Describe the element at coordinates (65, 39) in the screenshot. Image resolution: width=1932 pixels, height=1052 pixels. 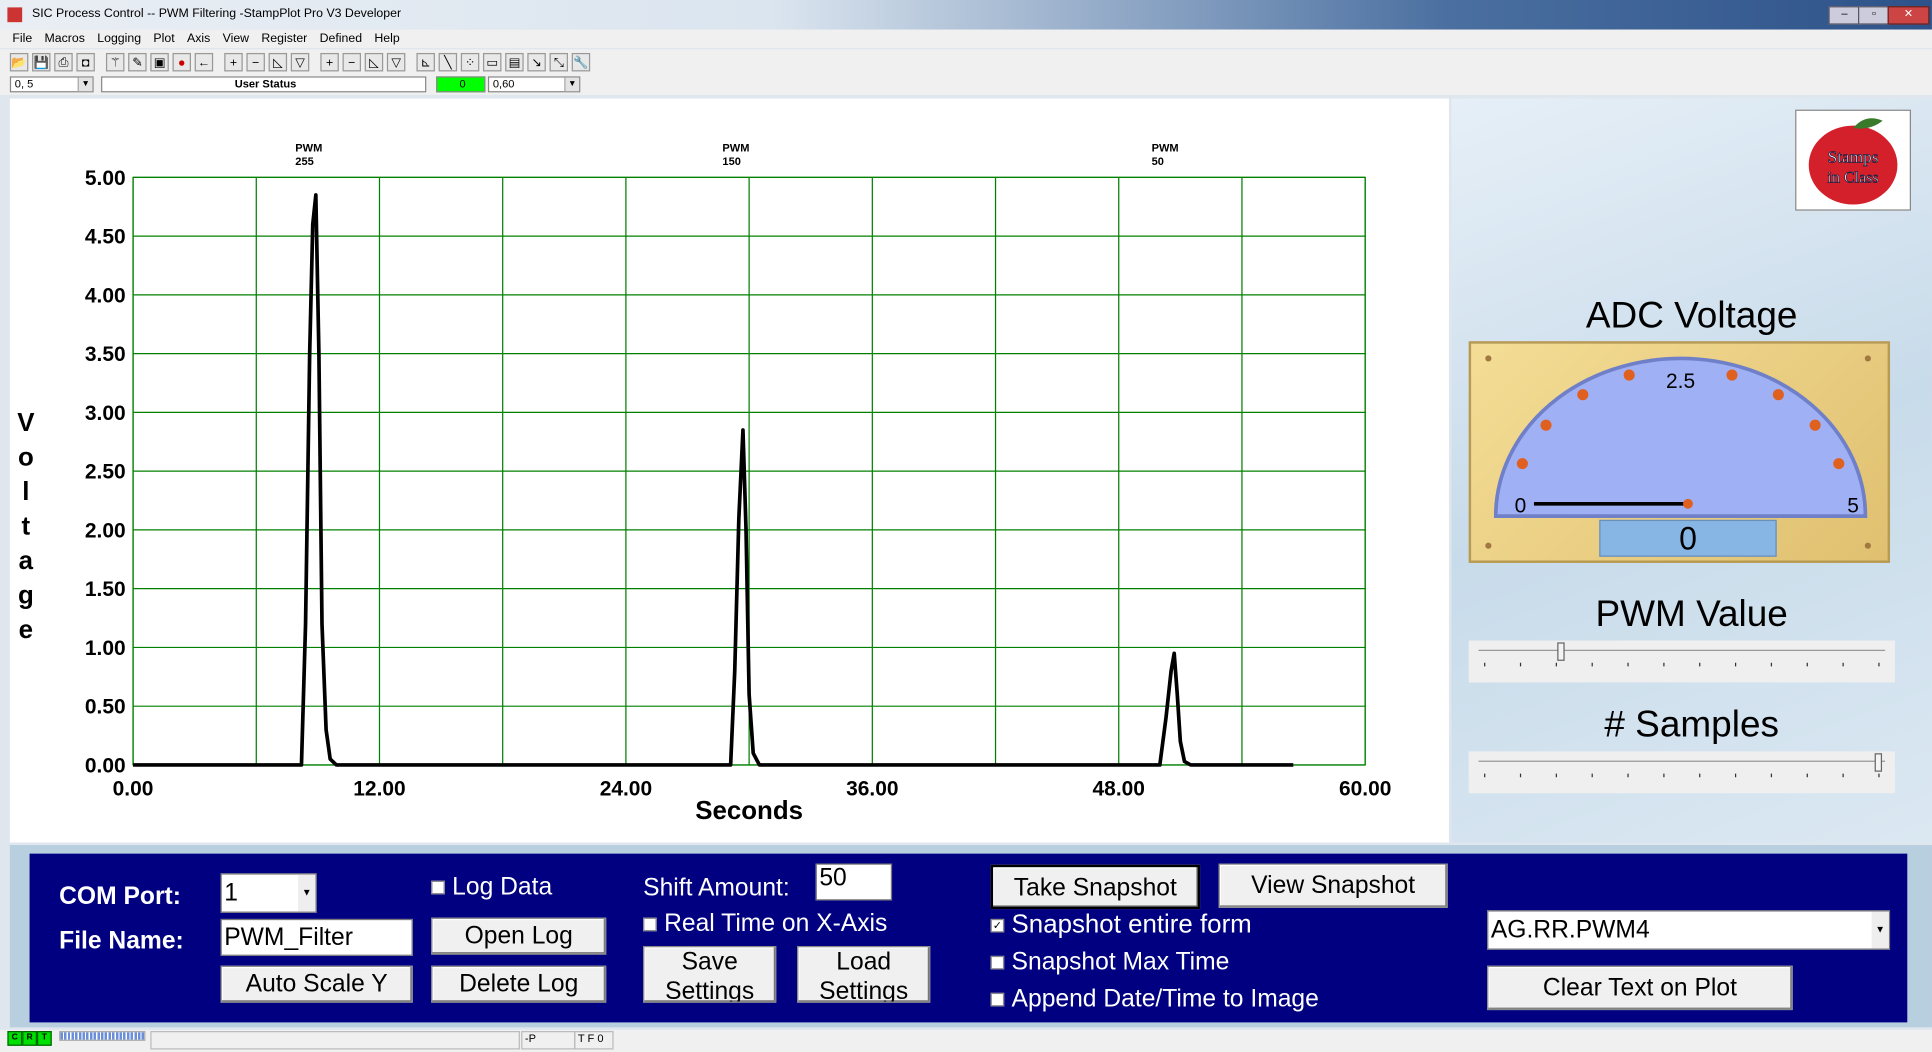
I see `menu-macros: Macros` at that location.